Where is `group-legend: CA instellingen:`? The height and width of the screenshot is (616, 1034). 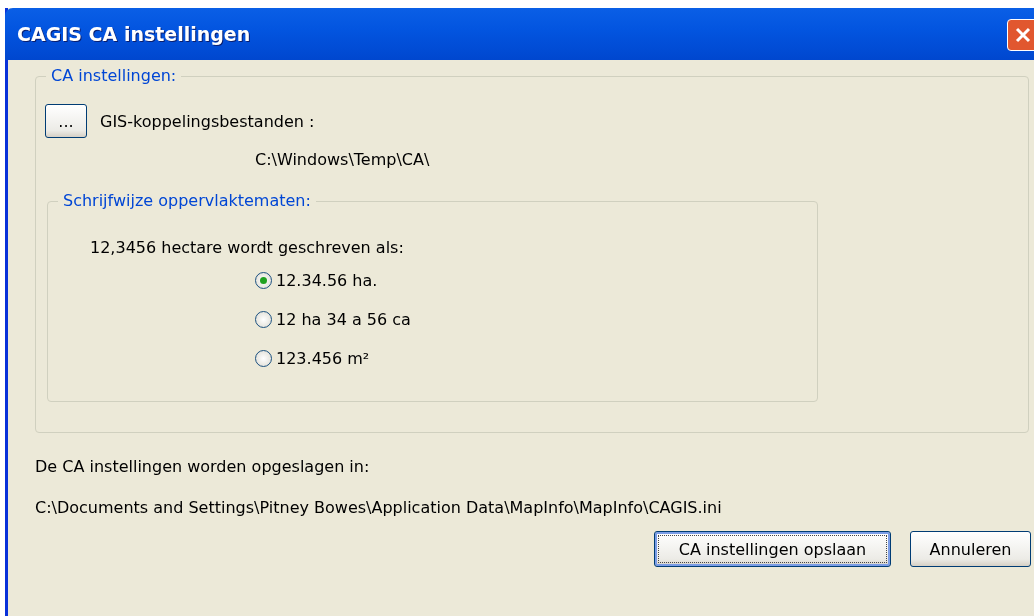 group-legend: CA instellingen: is located at coordinates (114, 75).